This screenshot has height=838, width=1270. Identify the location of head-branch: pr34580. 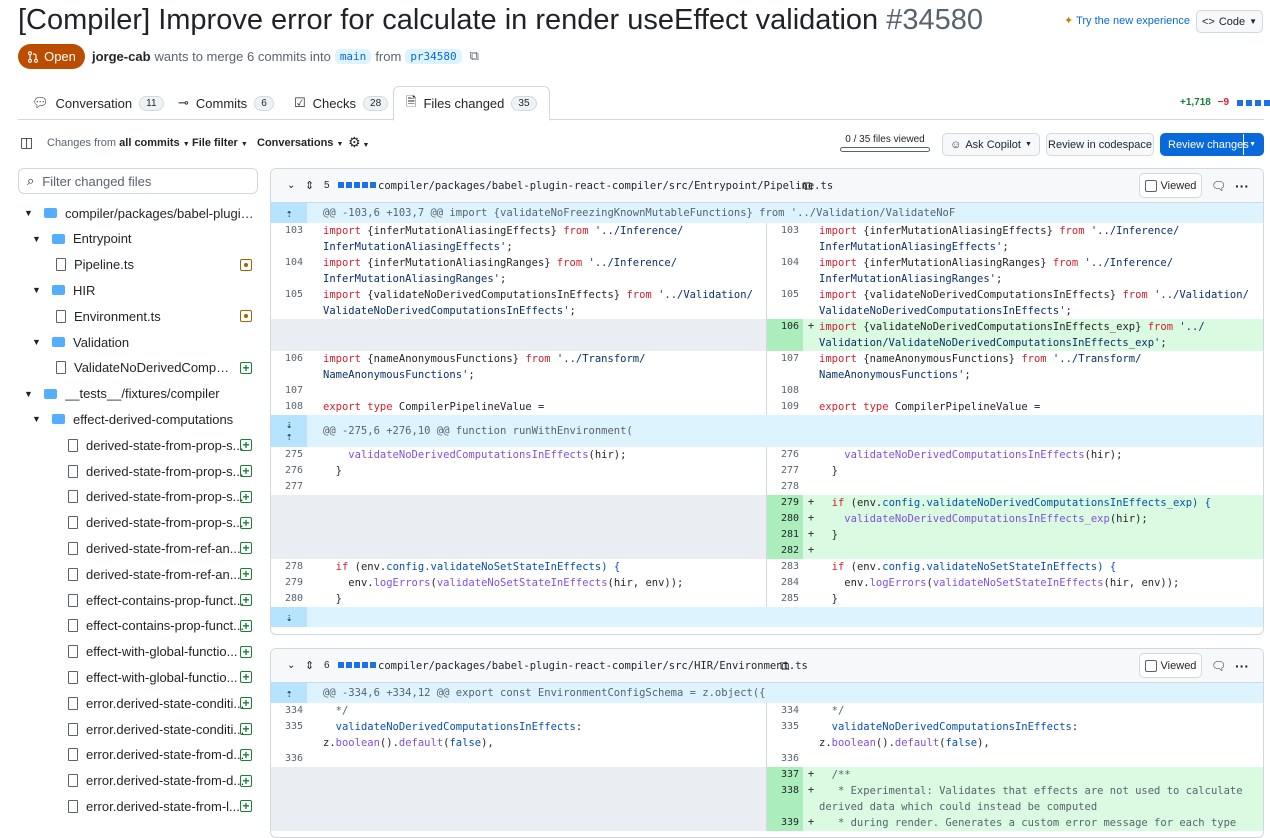
(433, 56).